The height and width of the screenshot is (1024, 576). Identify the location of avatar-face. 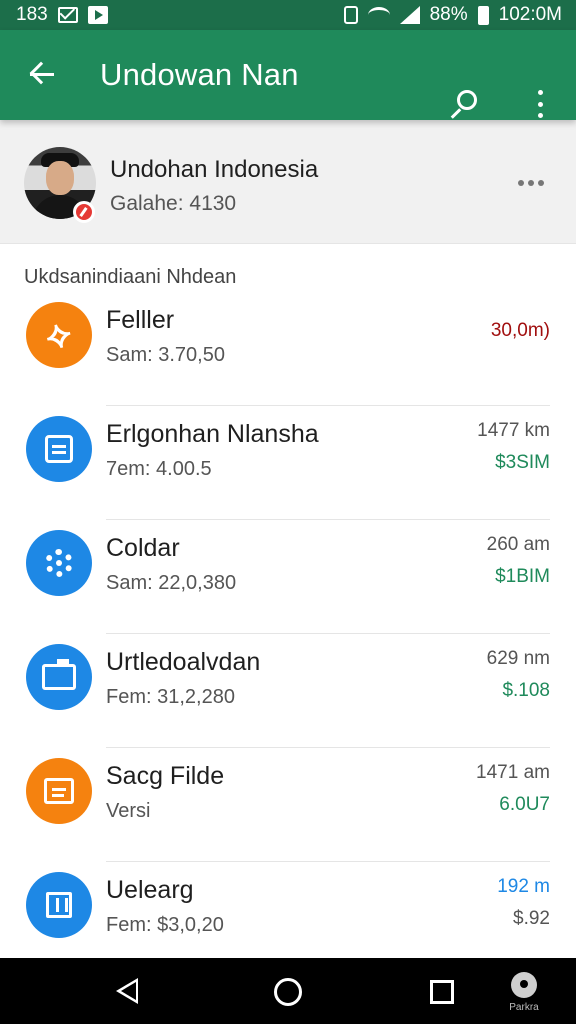
(60, 178).